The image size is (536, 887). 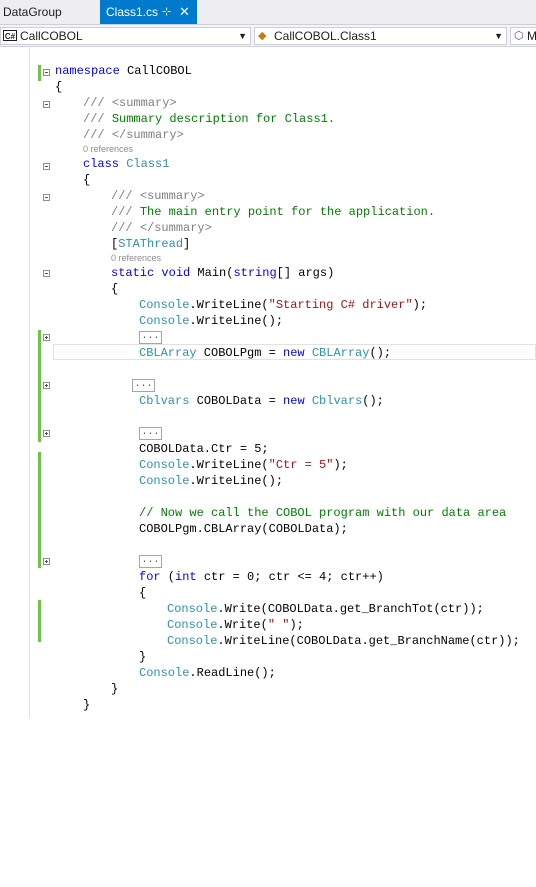 I want to click on tab-class1-cs: Class1.cs ⊹ ✕, so click(x=148, y=12).